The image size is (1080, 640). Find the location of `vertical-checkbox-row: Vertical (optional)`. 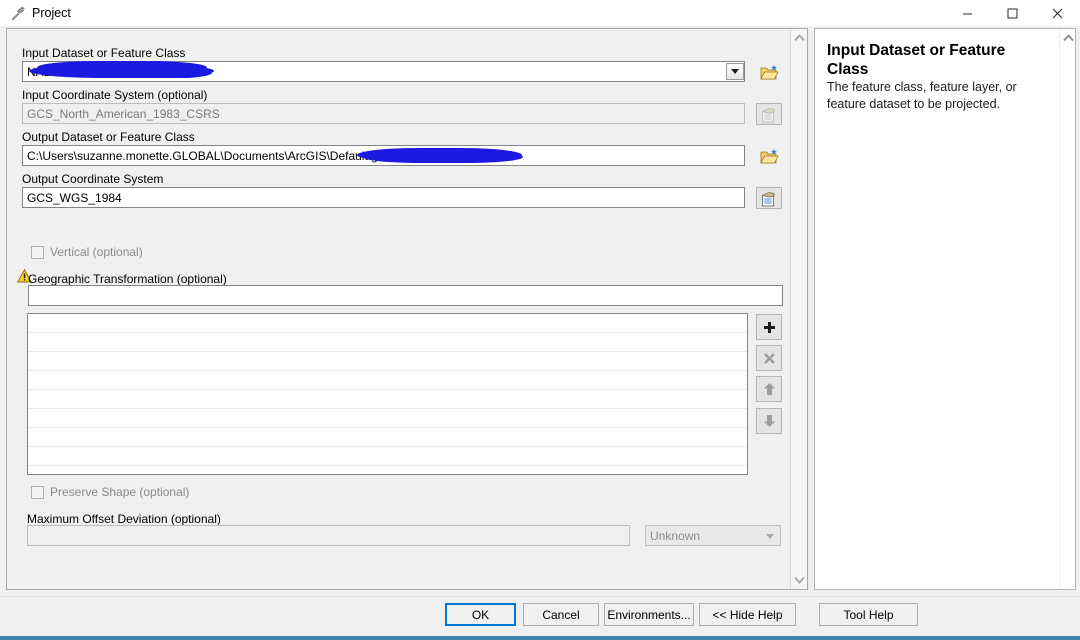

vertical-checkbox-row: Vertical (optional) is located at coordinates (87, 252).